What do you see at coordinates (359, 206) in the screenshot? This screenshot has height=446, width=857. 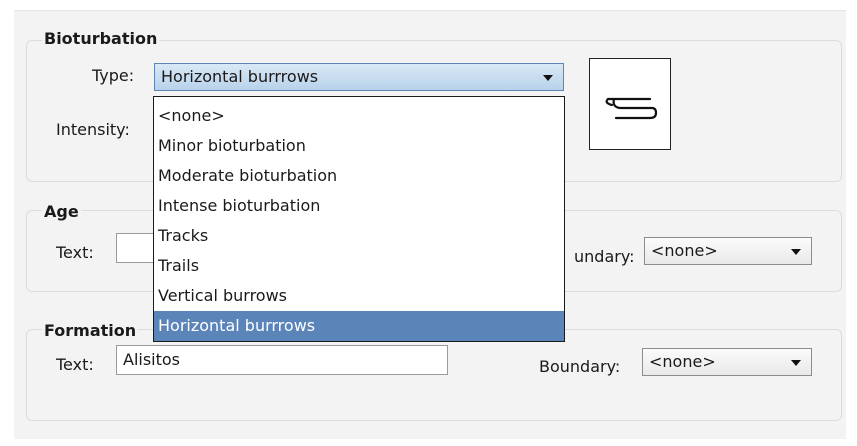 I see `dropdown-option-intense-bioturbation: Intense bioturbation` at bounding box center [359, 206].